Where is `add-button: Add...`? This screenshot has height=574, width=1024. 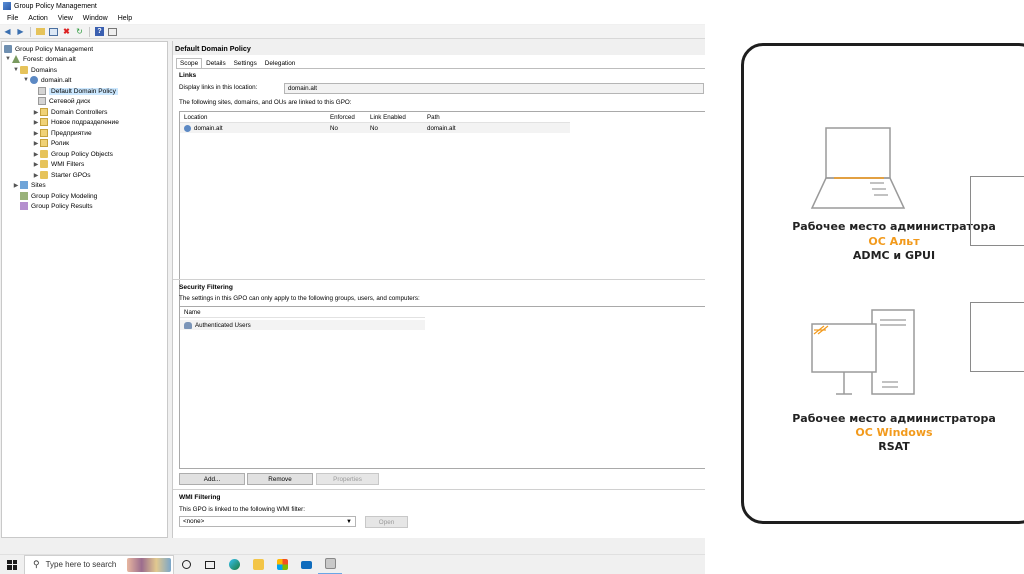
add-button: Add... is located at coordinates (212, 479).